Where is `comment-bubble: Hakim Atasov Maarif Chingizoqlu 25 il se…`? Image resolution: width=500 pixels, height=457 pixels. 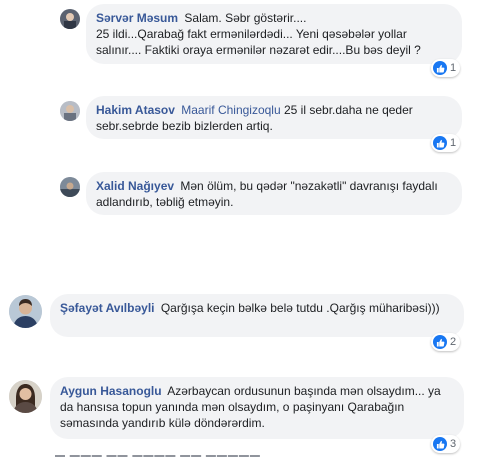
comment-bubble: Hakim Atasov Maarif Chingizoqlu 25 il se… is located at coordinates (274, 117).